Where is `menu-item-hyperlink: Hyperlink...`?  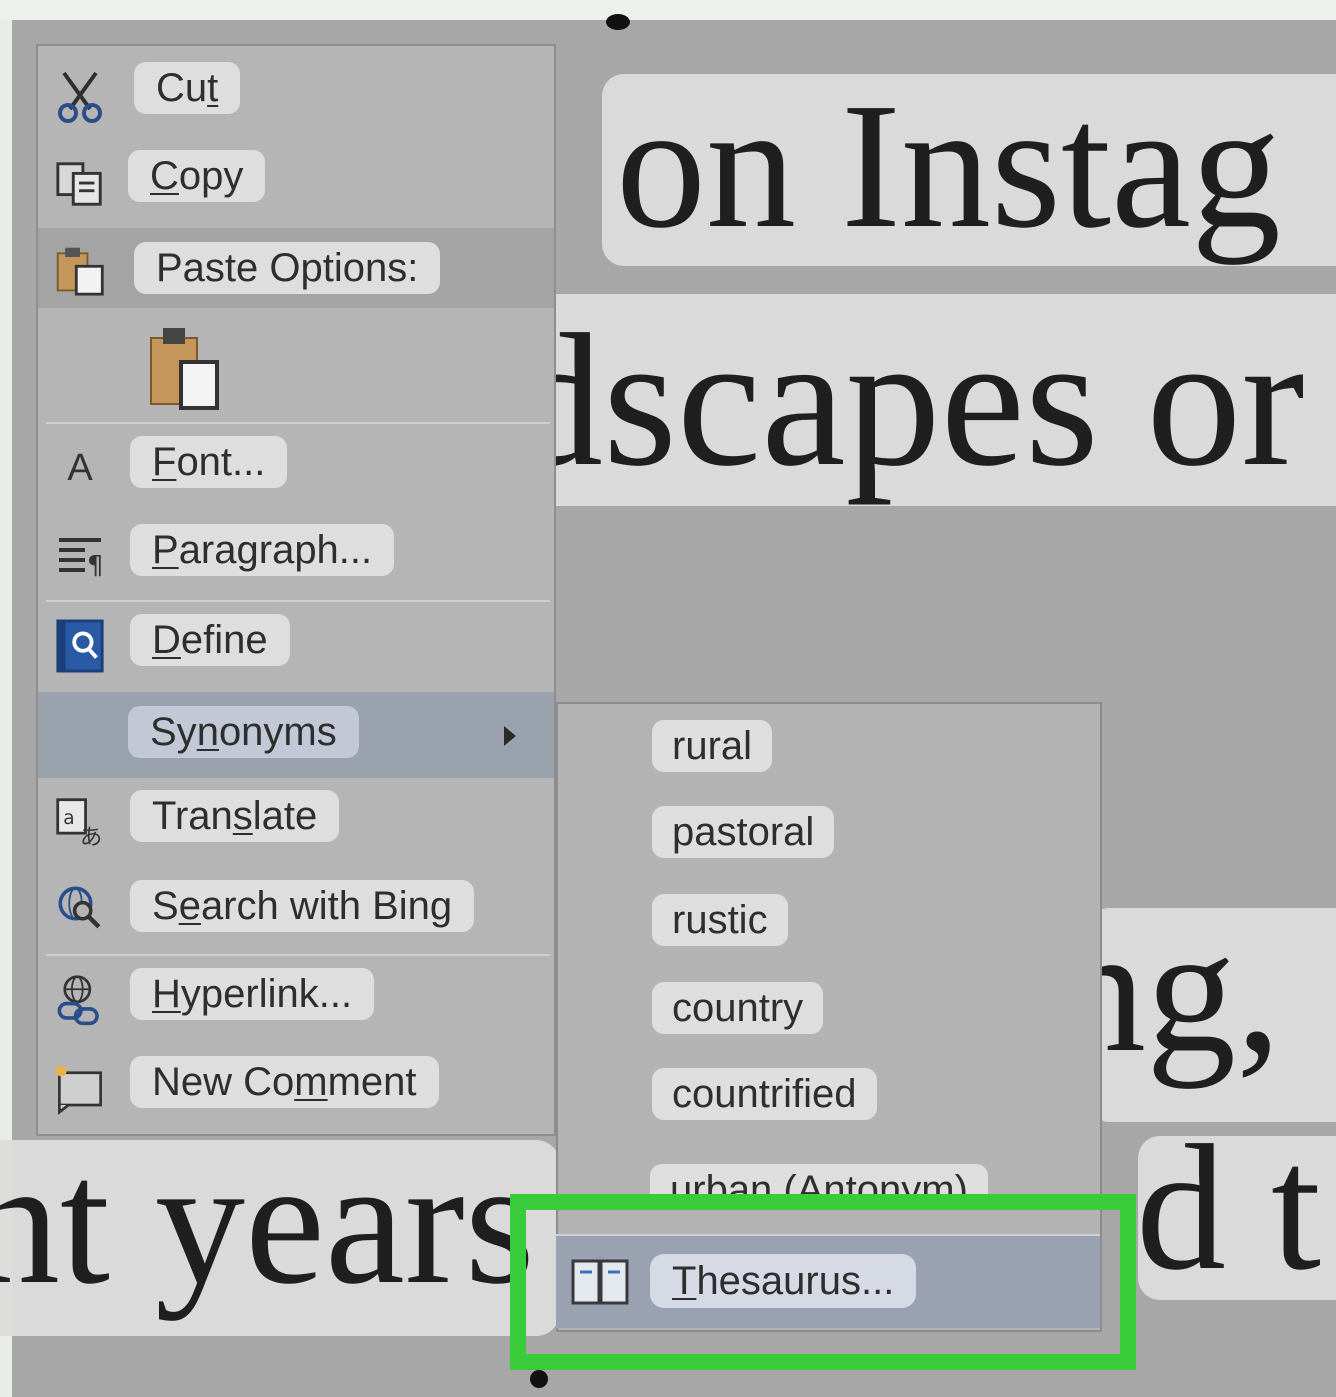 menu-item-hyperlink: Hyperlink... is located at coordinates (296, 998).